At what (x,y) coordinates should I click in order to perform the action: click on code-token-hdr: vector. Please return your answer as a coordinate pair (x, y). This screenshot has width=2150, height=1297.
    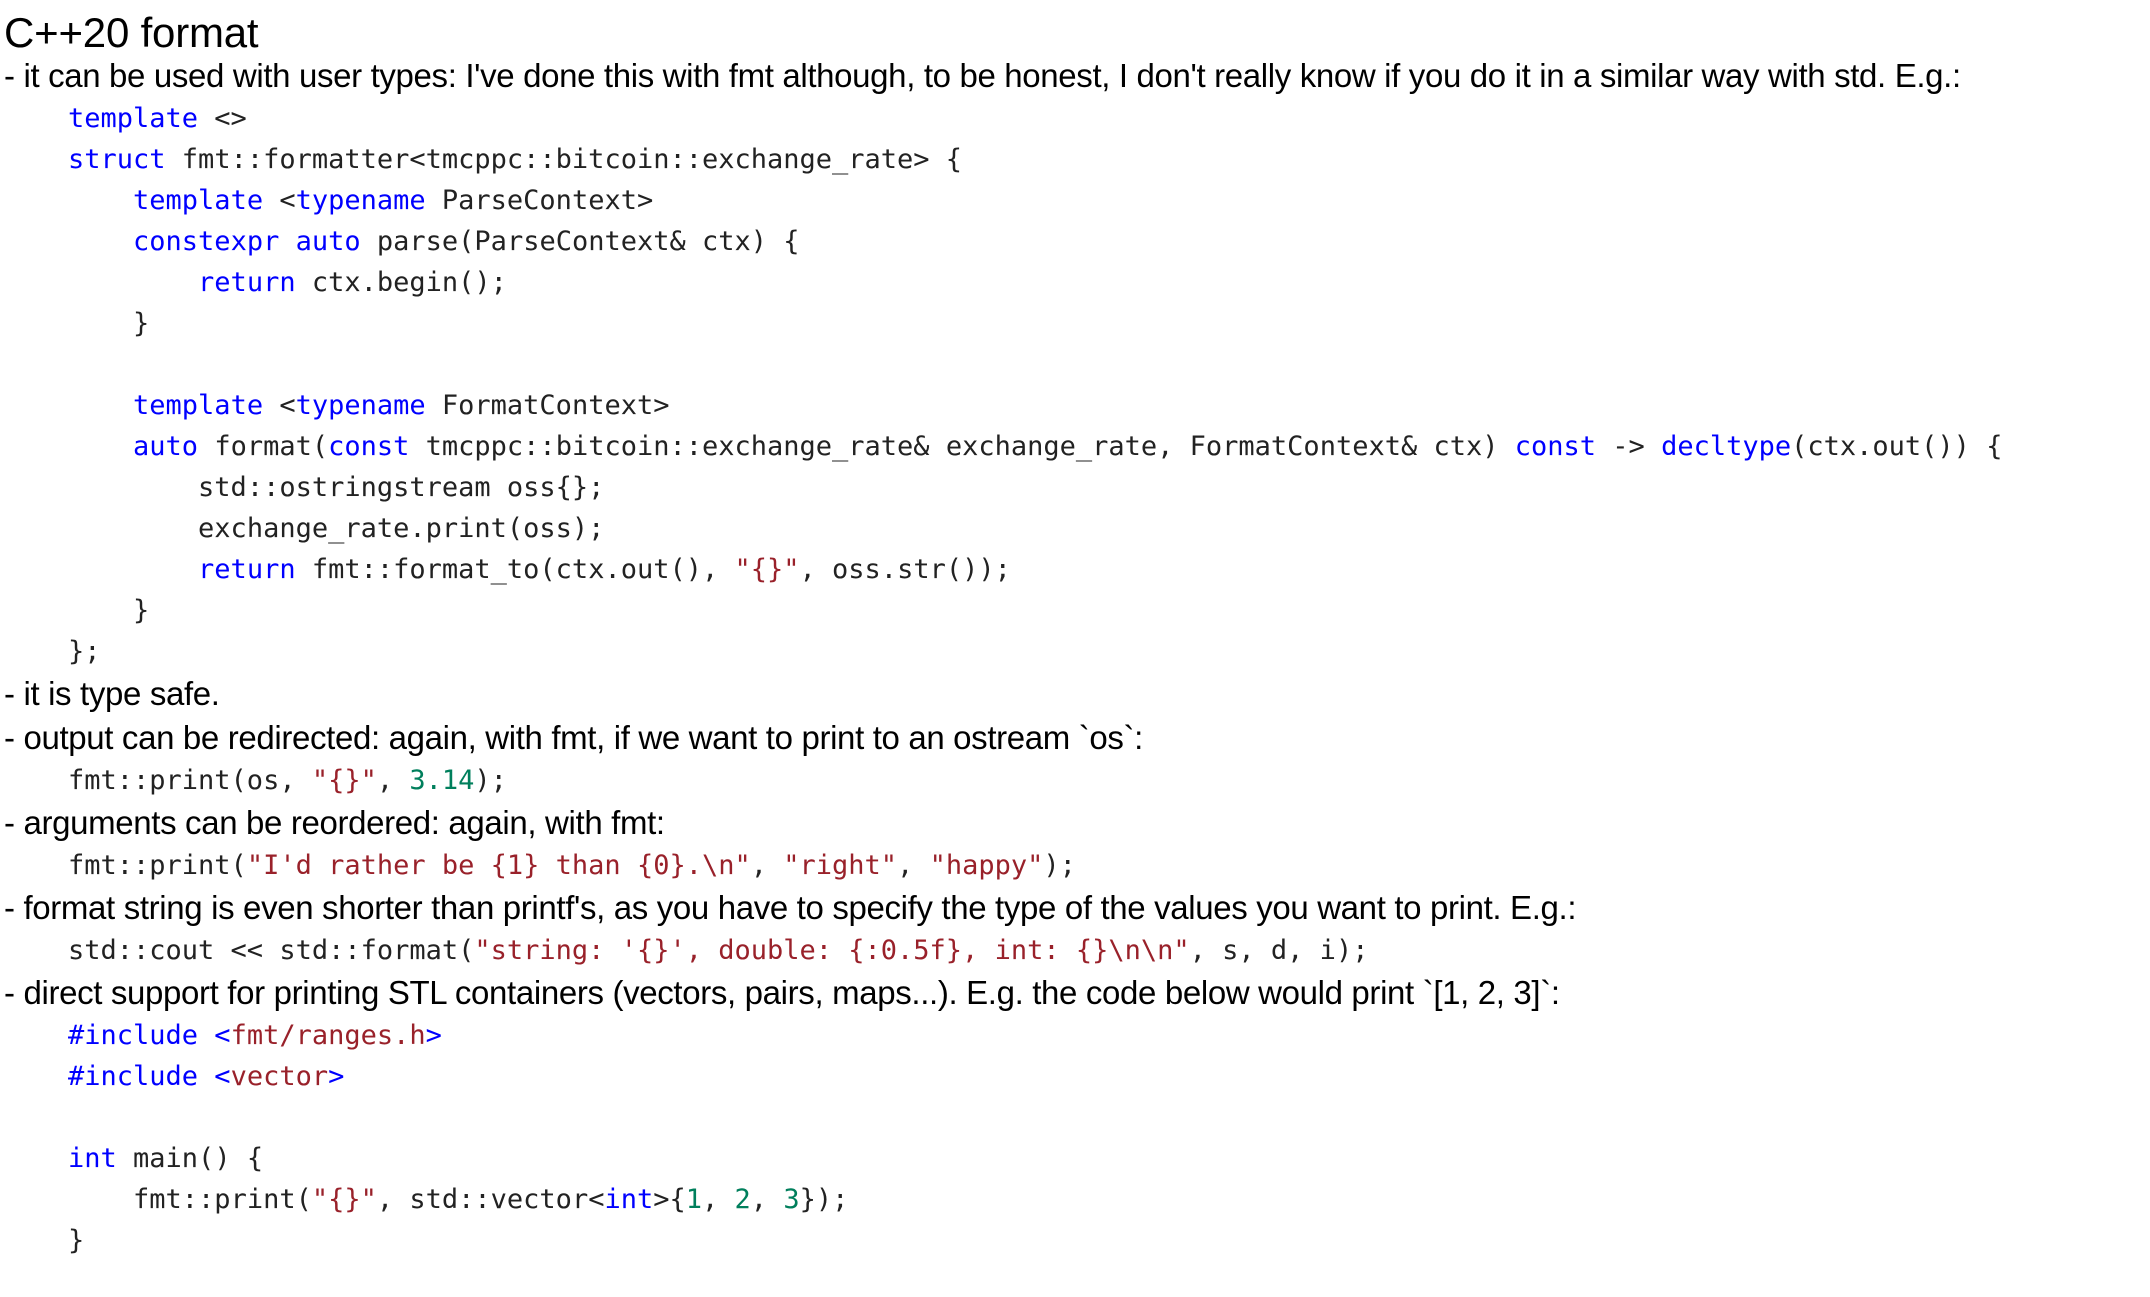
    Looking at the image, I should click on (279, 1076).